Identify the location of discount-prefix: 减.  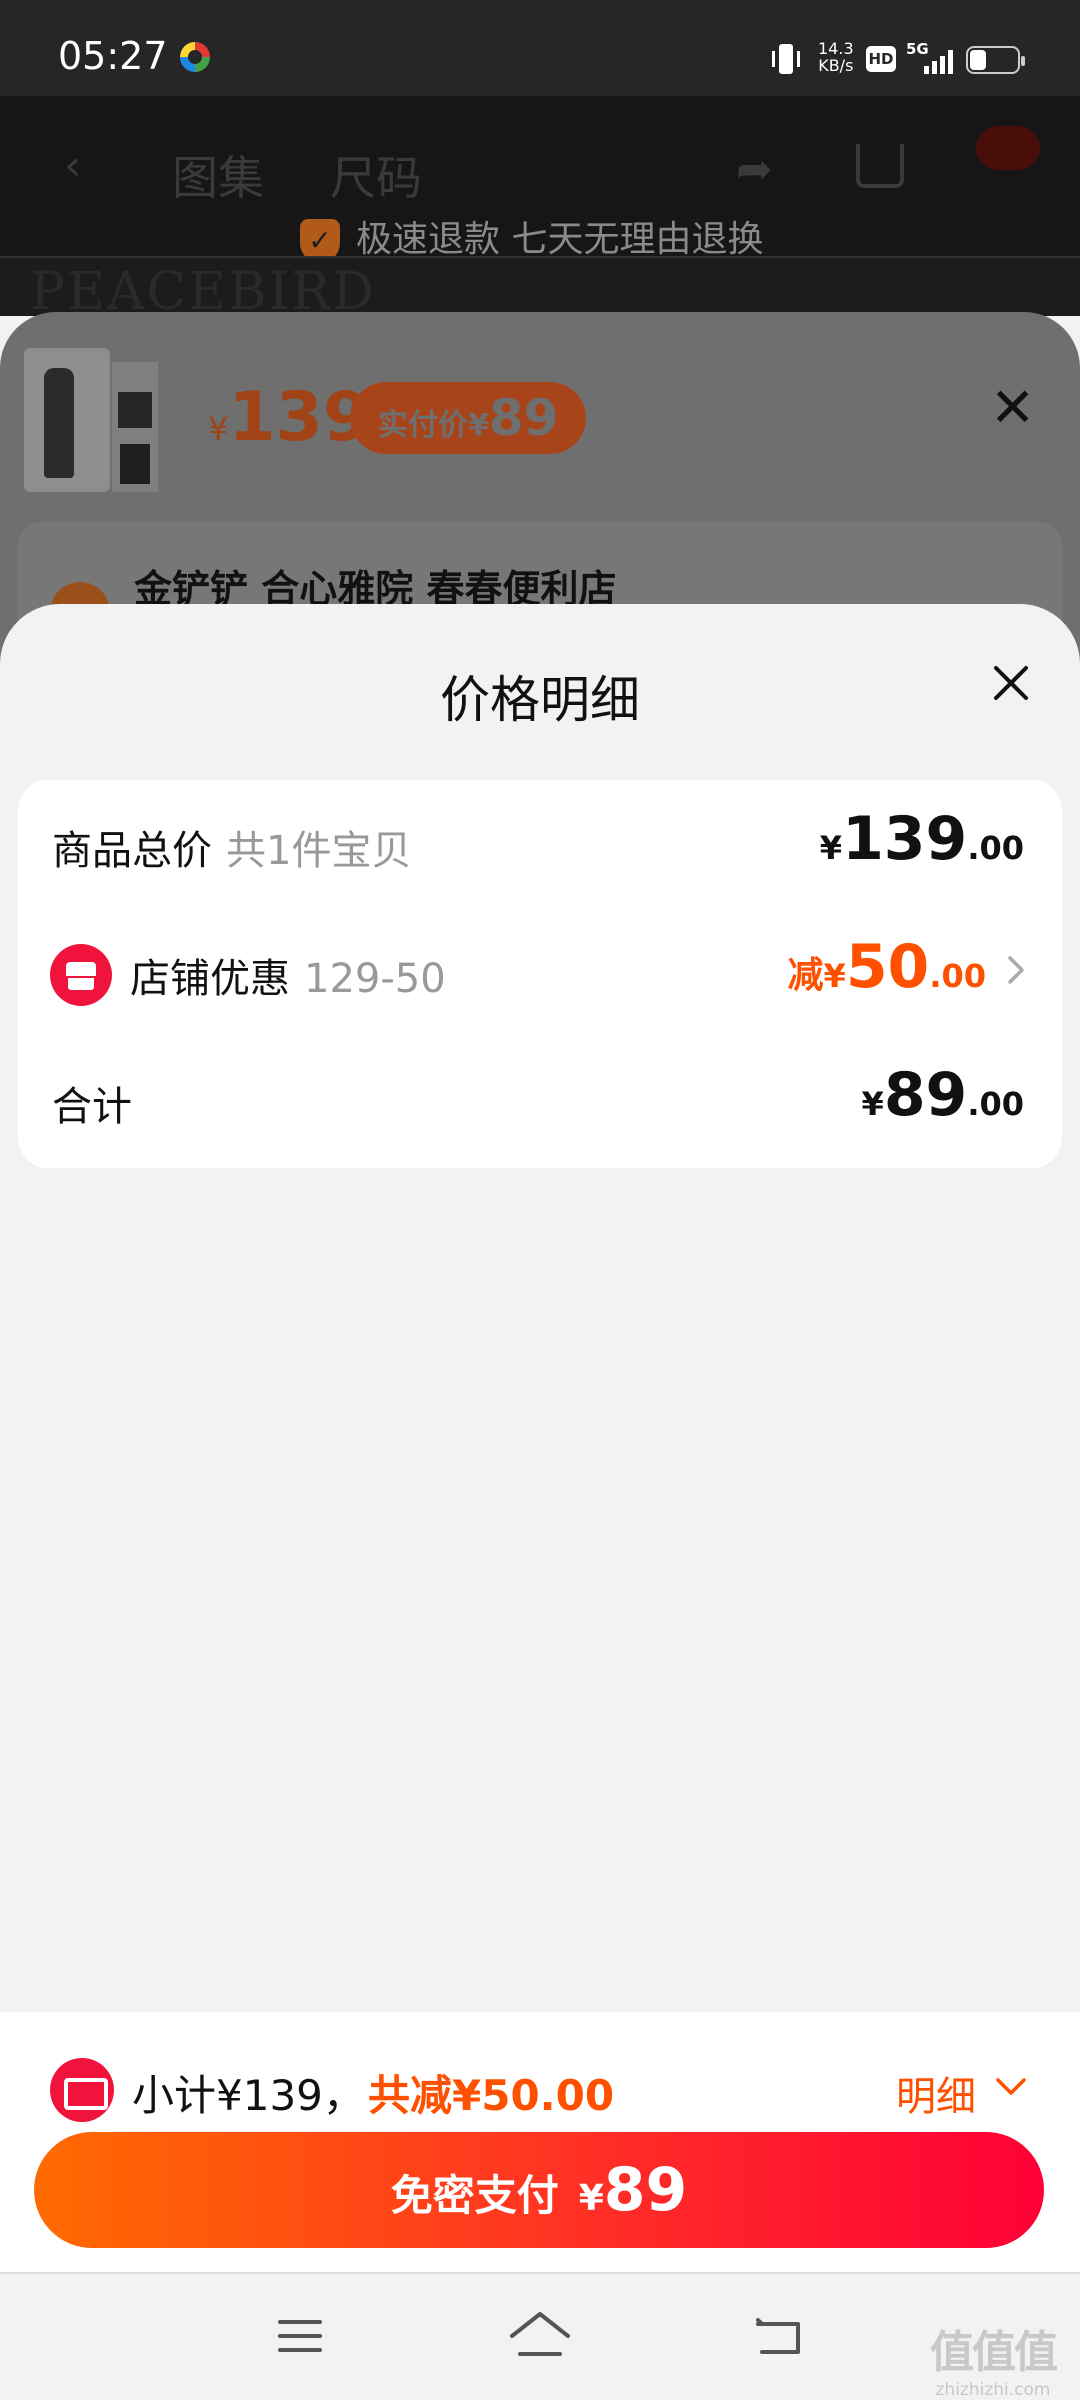
(805, 975).